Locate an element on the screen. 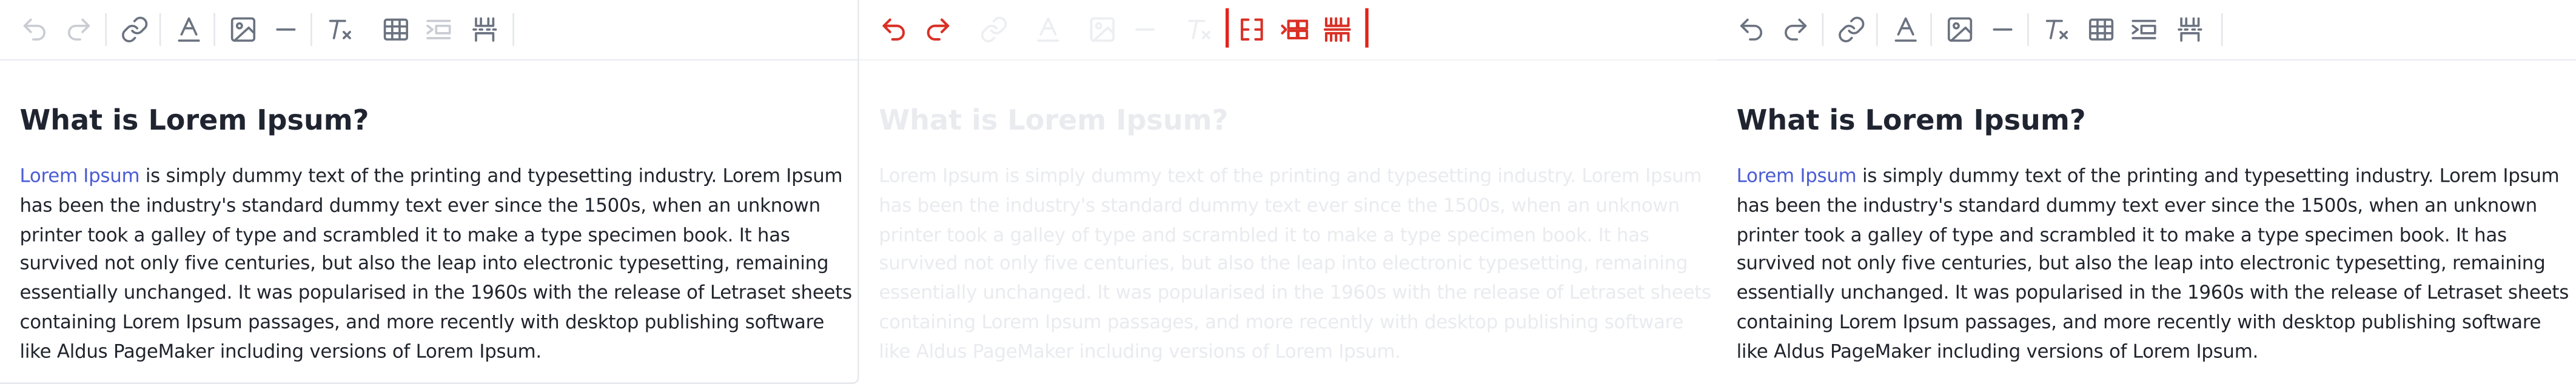 The width and height of the screenshot is (2576, 384). indent-icon is located at coordinates (1295, 30).